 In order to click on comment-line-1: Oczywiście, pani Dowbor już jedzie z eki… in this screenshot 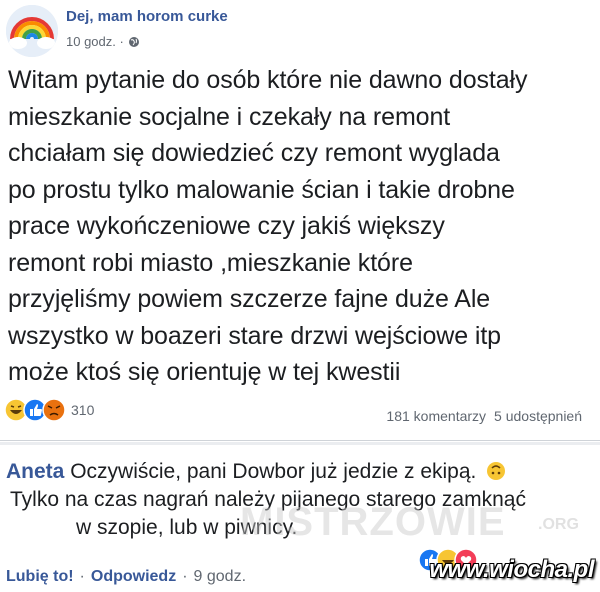, I will do `click(273, 471)`.